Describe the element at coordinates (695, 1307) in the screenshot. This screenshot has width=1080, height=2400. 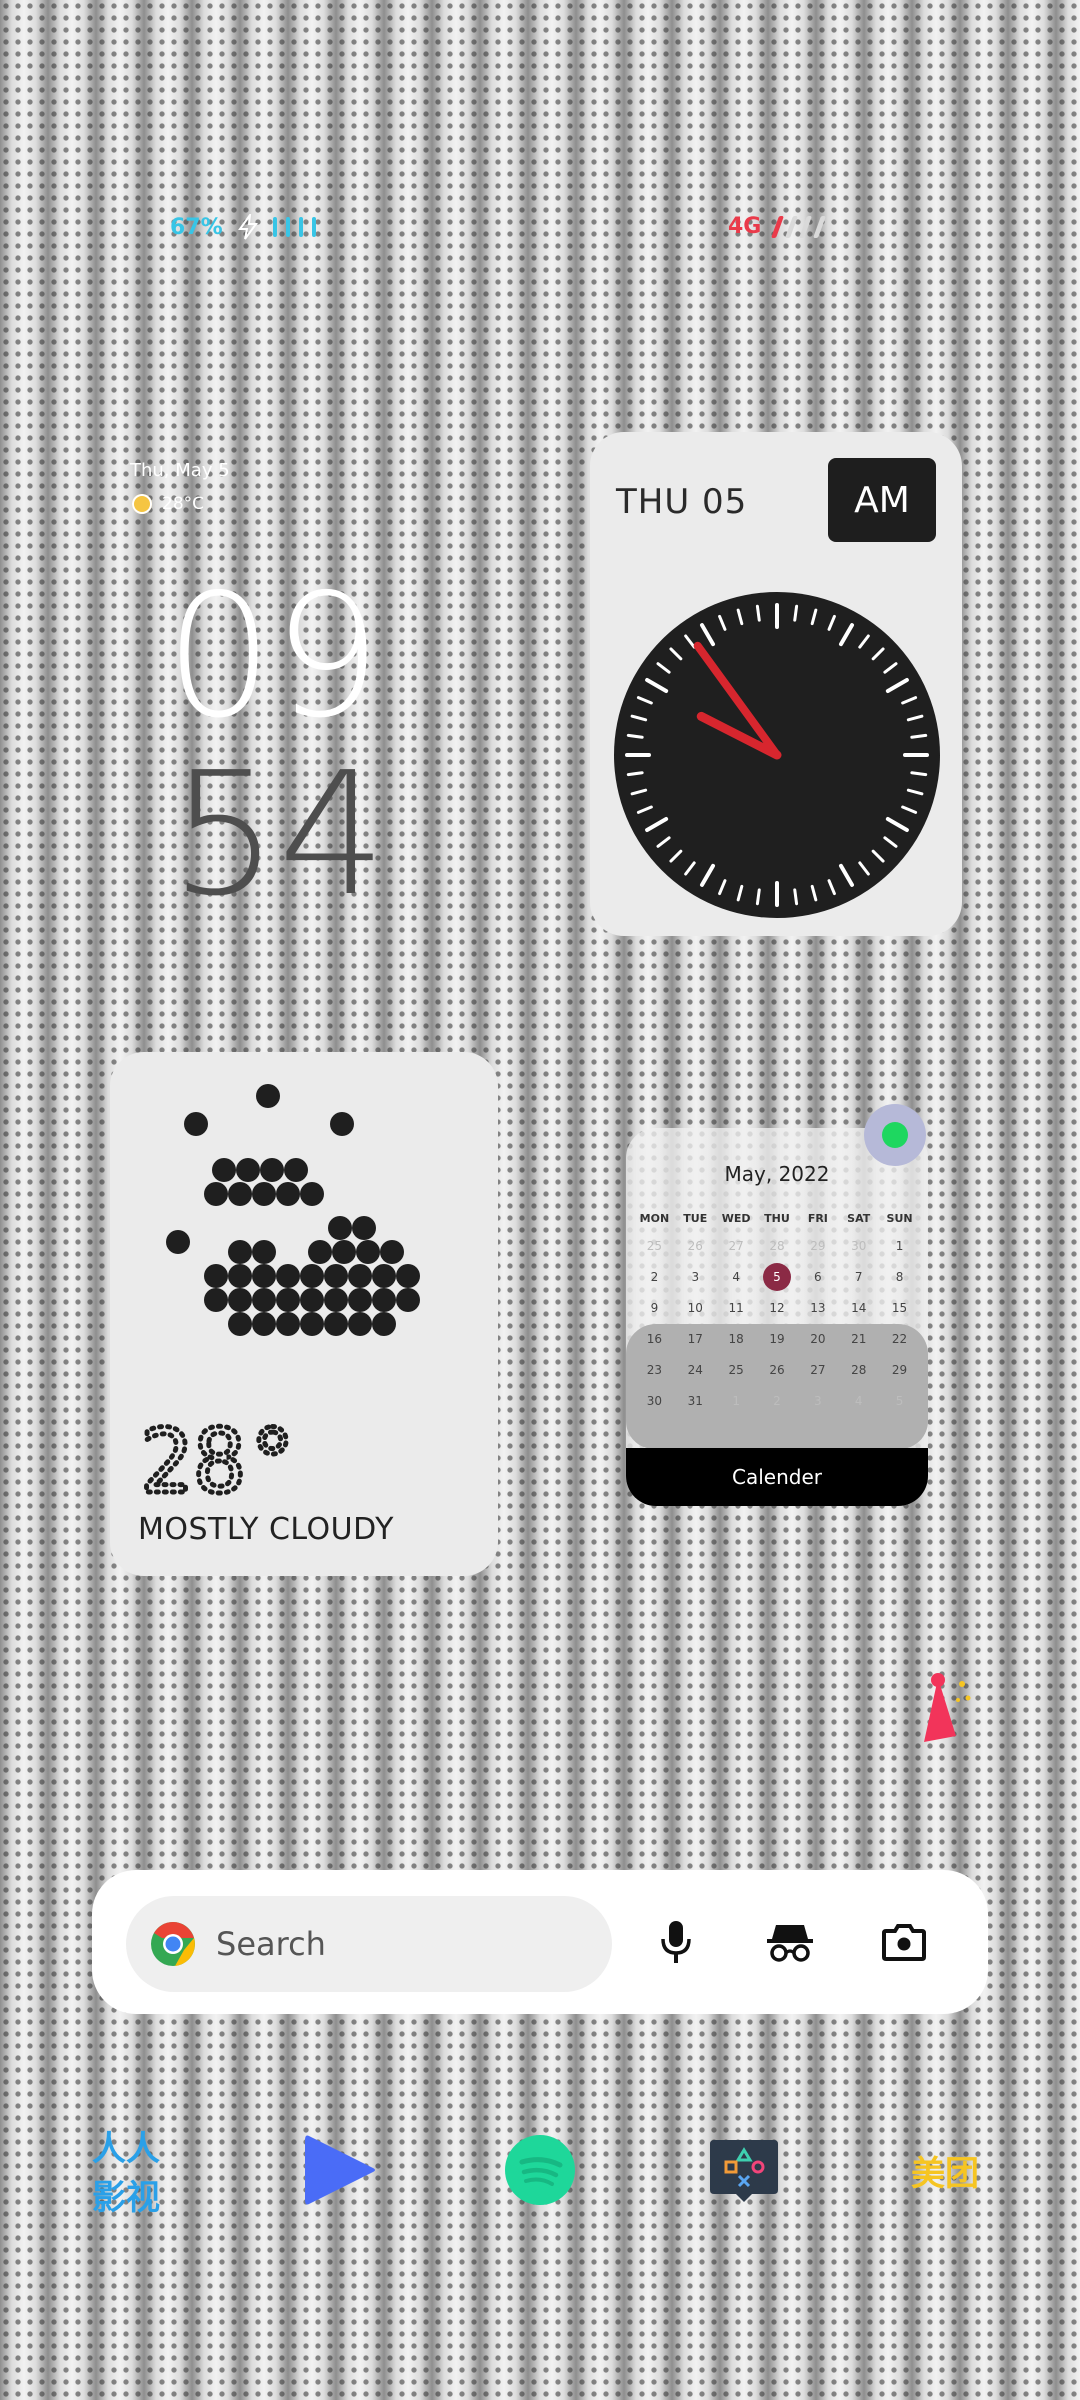
I see `calendar-day: 10` at that location.